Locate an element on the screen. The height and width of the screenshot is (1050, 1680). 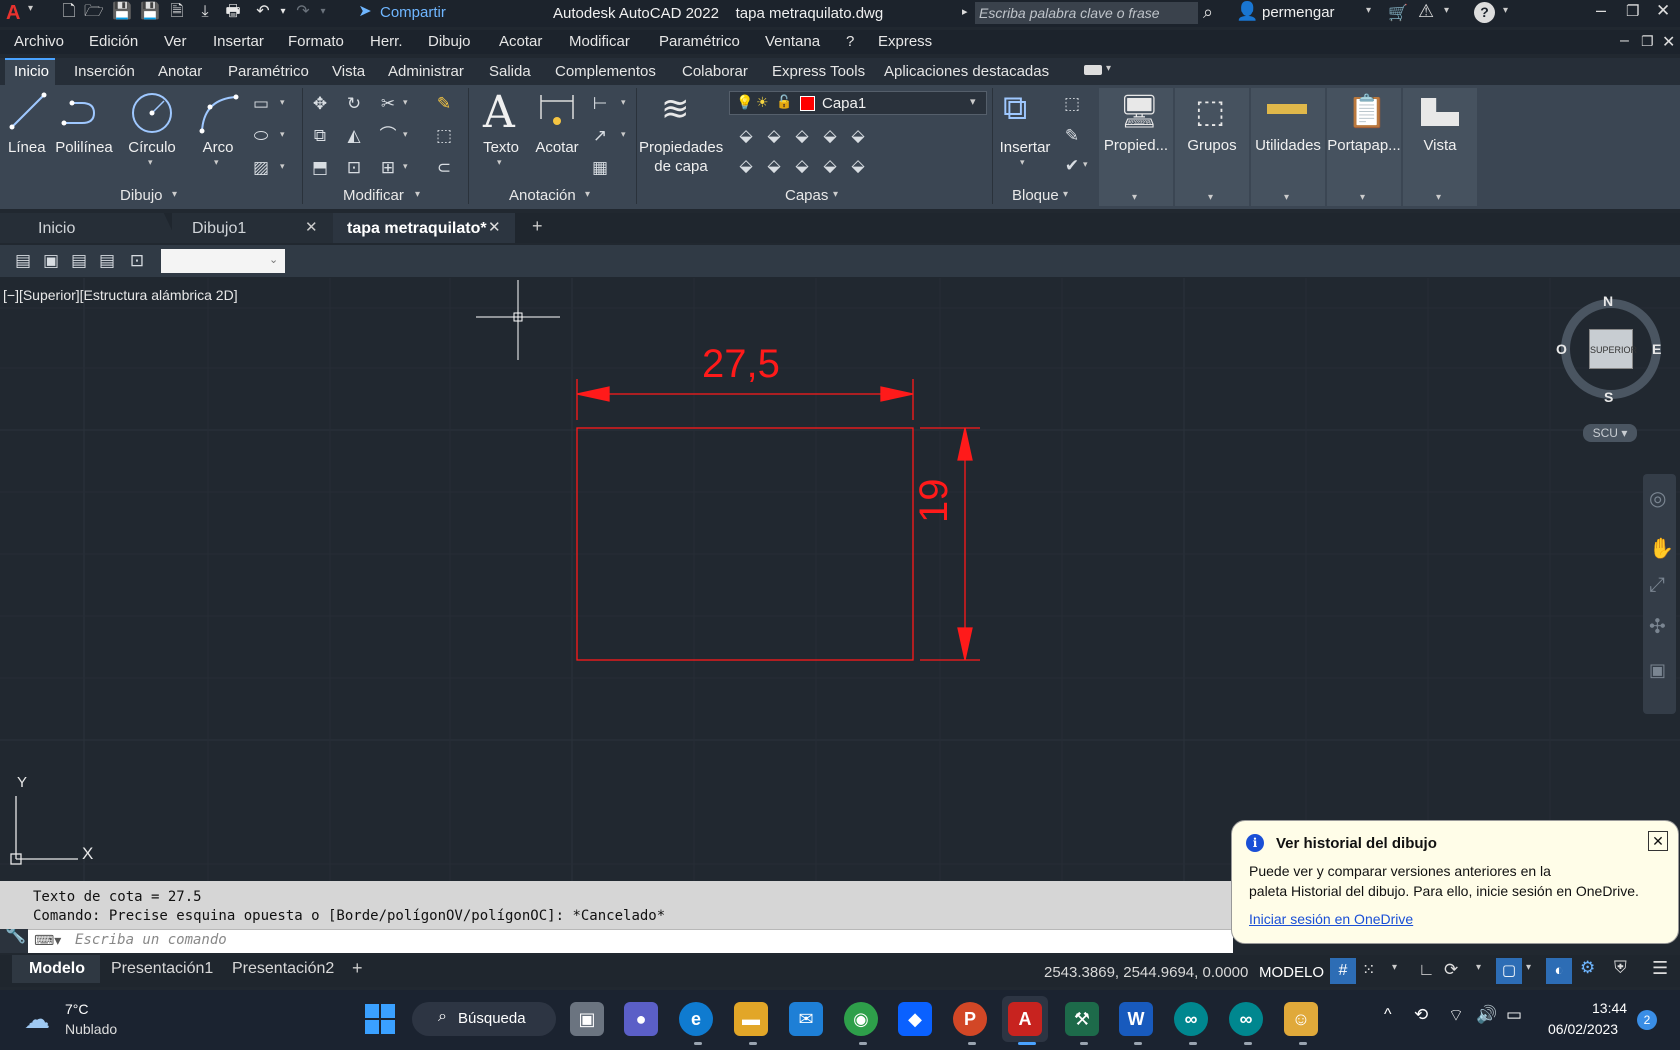
menu-formato: Formato is located at coordinates (316, 41).